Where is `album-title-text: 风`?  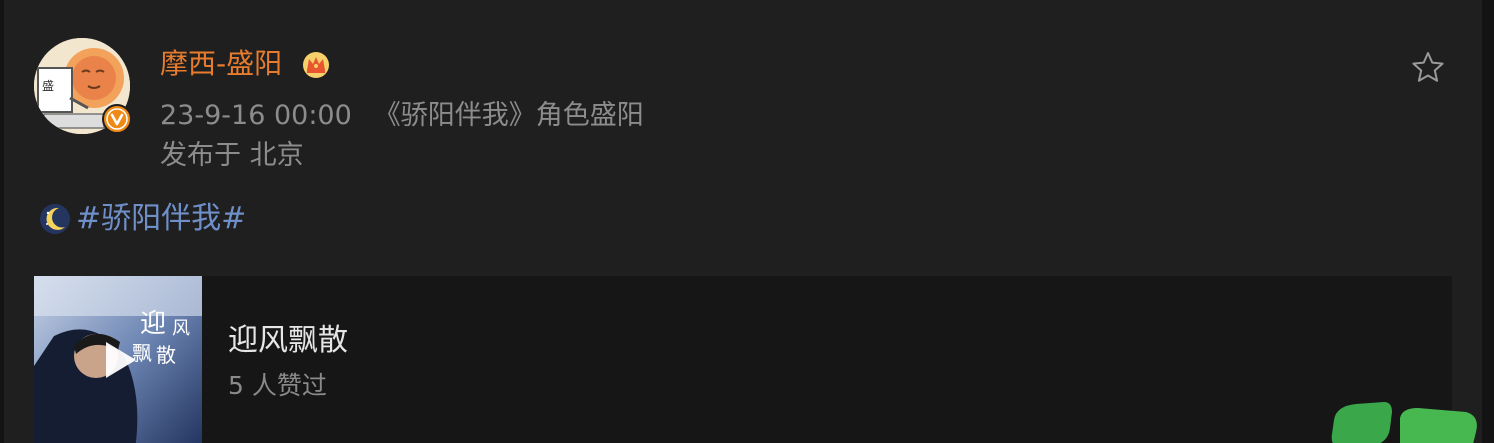 album-title-text: 风 is located at coordinates (181, 328).